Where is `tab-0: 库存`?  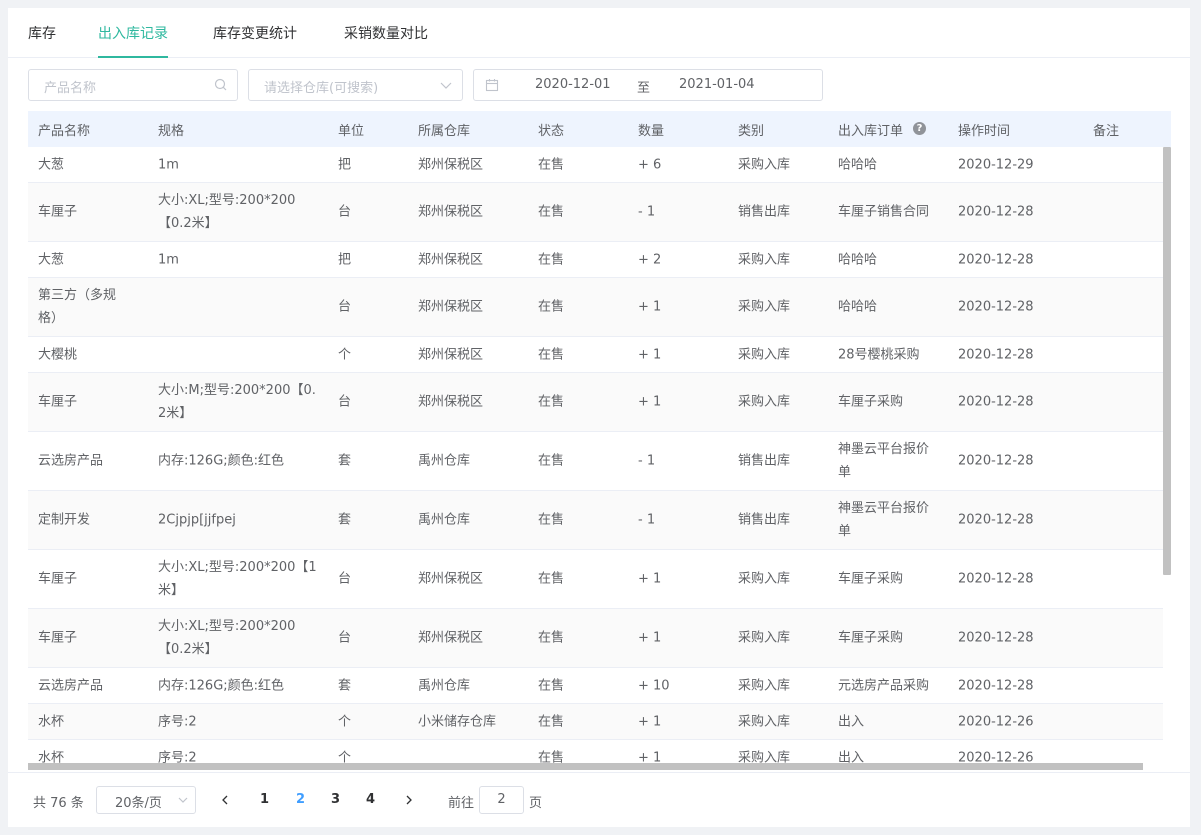
tab-0: 库存 is located at coordinates (42, 40).